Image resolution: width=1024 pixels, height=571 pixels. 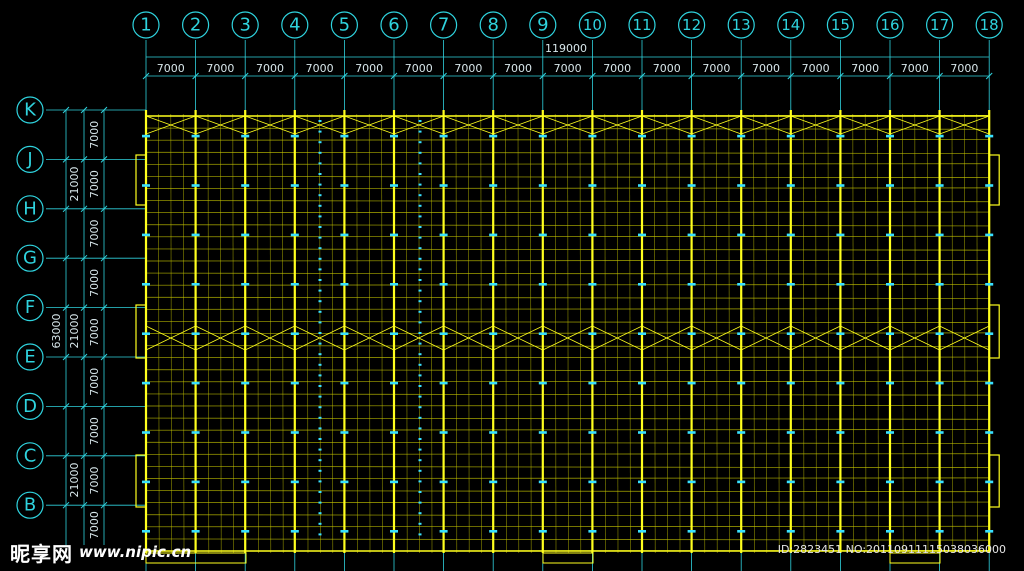 I want to click on column-axis-label: 8, so click(x=492, y=25).